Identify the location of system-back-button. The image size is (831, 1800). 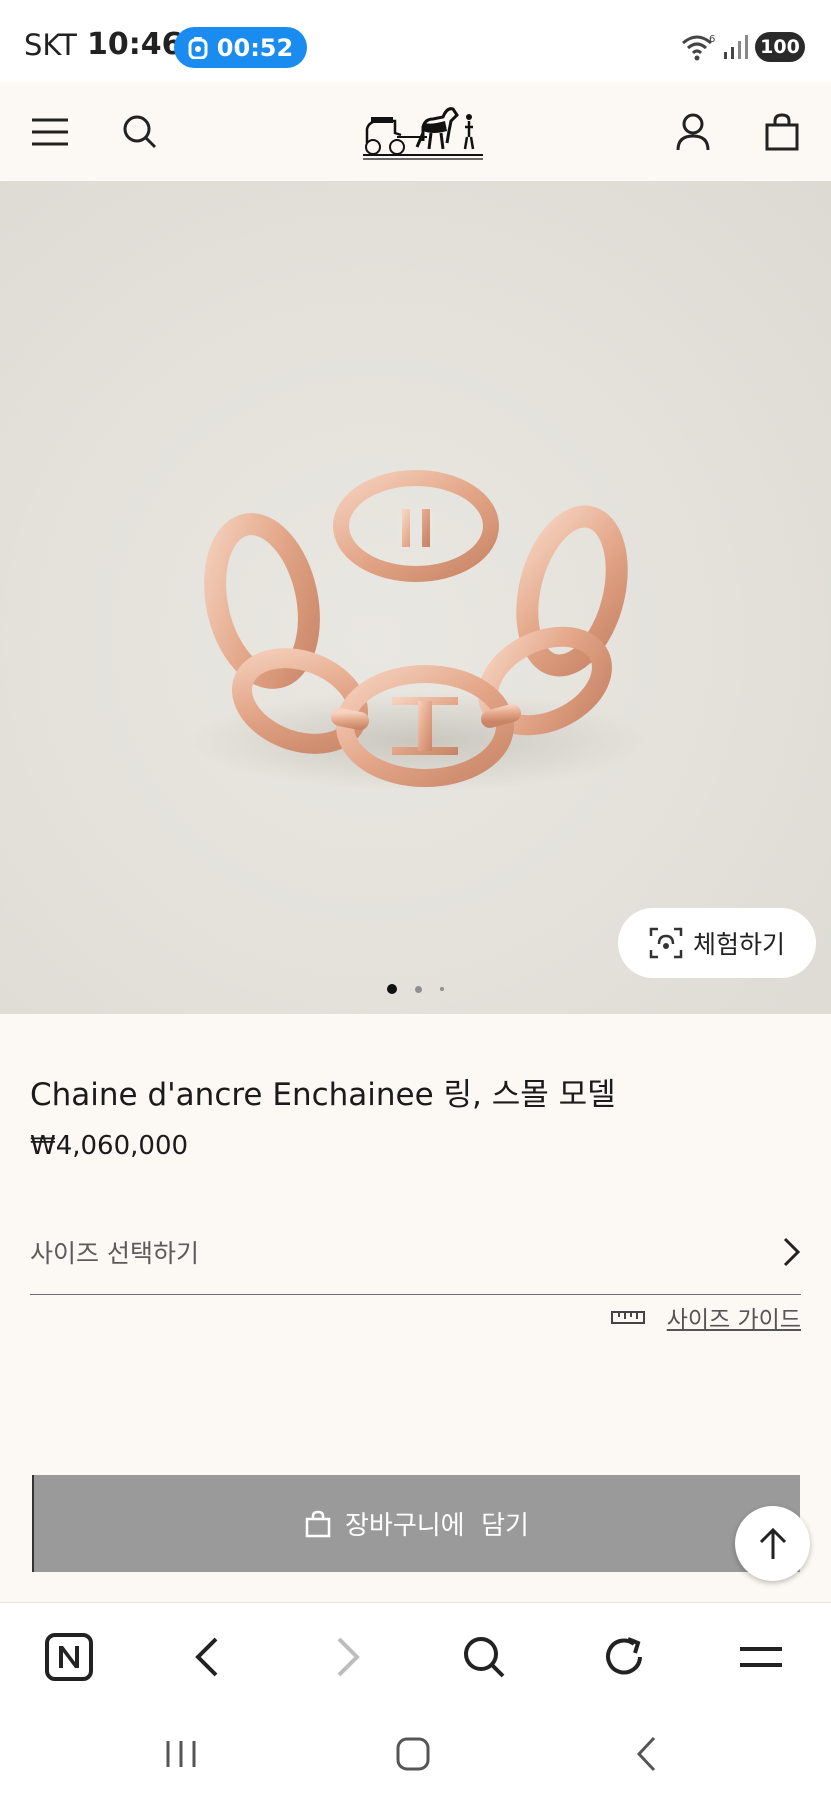
(646, 1754).